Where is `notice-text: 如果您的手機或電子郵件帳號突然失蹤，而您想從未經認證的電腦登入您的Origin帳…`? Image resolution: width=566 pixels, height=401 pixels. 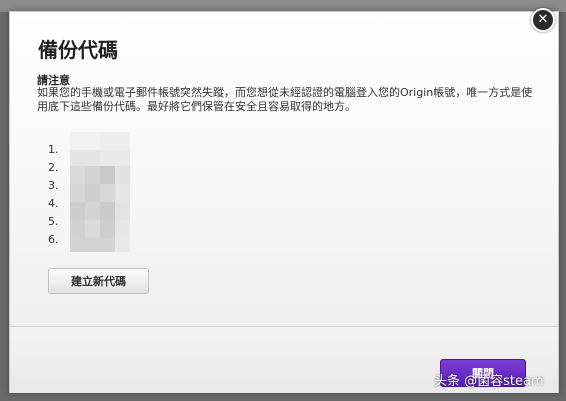 notice-text: 如果您的手機或電子郵件帳號突然失蹤，而您想從未經認證的電腦登入您的Origin帳… is located at coordinates (285, 99).